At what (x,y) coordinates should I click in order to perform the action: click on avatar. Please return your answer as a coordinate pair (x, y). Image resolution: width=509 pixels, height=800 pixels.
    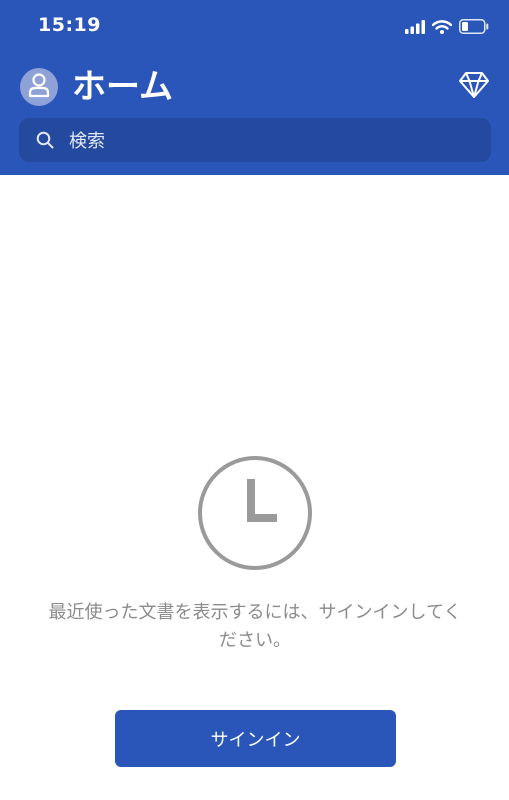
    Looking at the image, I should click on (39, 87).